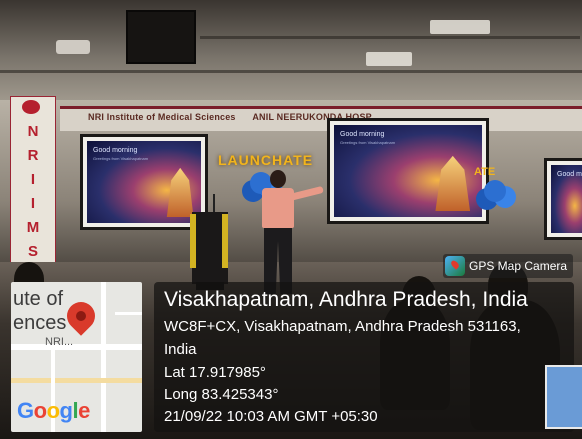 Image resolution: width=582 pixels, height=439 pixels. Describe the element at coordinates (32, 251) in the screenshot. I see `banner-letter: S` at that location.